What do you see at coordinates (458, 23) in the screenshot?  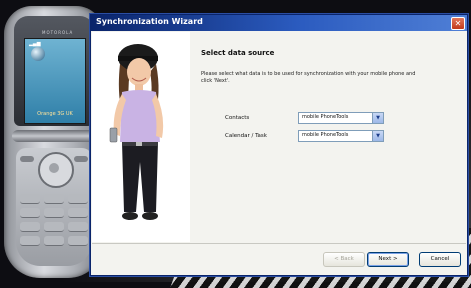 I see `close-icon: ✕` at bounding box center [458, 23].